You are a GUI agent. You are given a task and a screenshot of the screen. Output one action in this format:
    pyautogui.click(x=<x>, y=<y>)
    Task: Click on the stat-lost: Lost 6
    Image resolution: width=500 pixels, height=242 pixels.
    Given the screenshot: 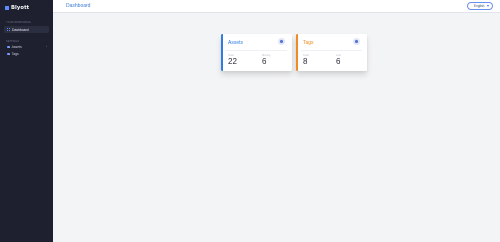 What is the action you would take?
    pyautogui.click(x=338, y=60)
    